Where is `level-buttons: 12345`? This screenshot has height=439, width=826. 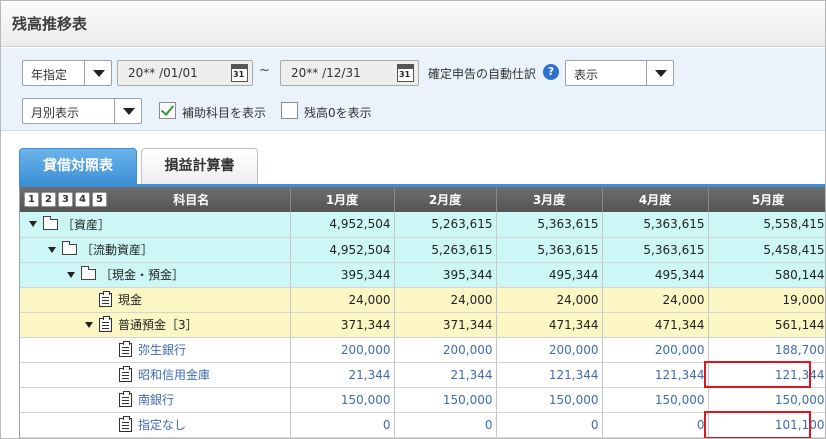
level-buttons: 12345 is located at coordinates (66, 199).